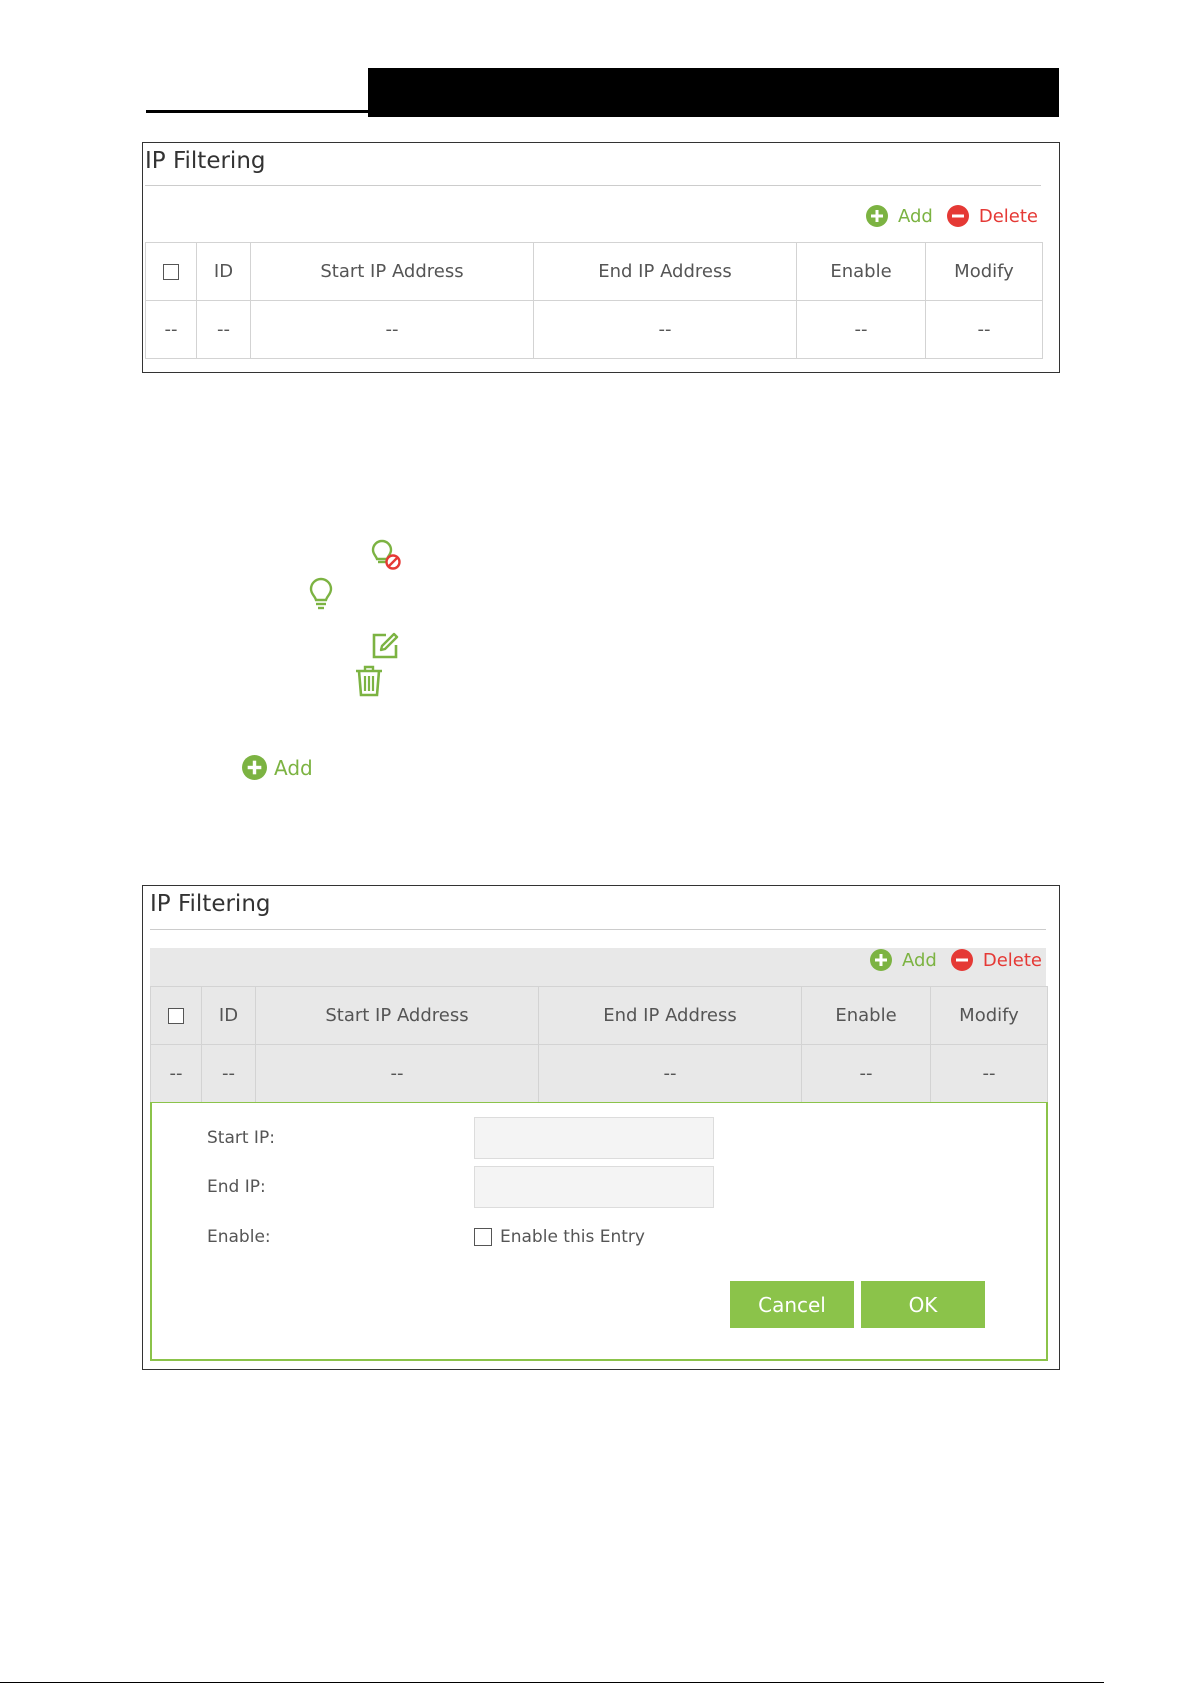 This screenshot has width=1192, height=1685. Describe the element at coordinates (792, 1304) in the screenshot. I see `cancel-button: Cancel` at that location.